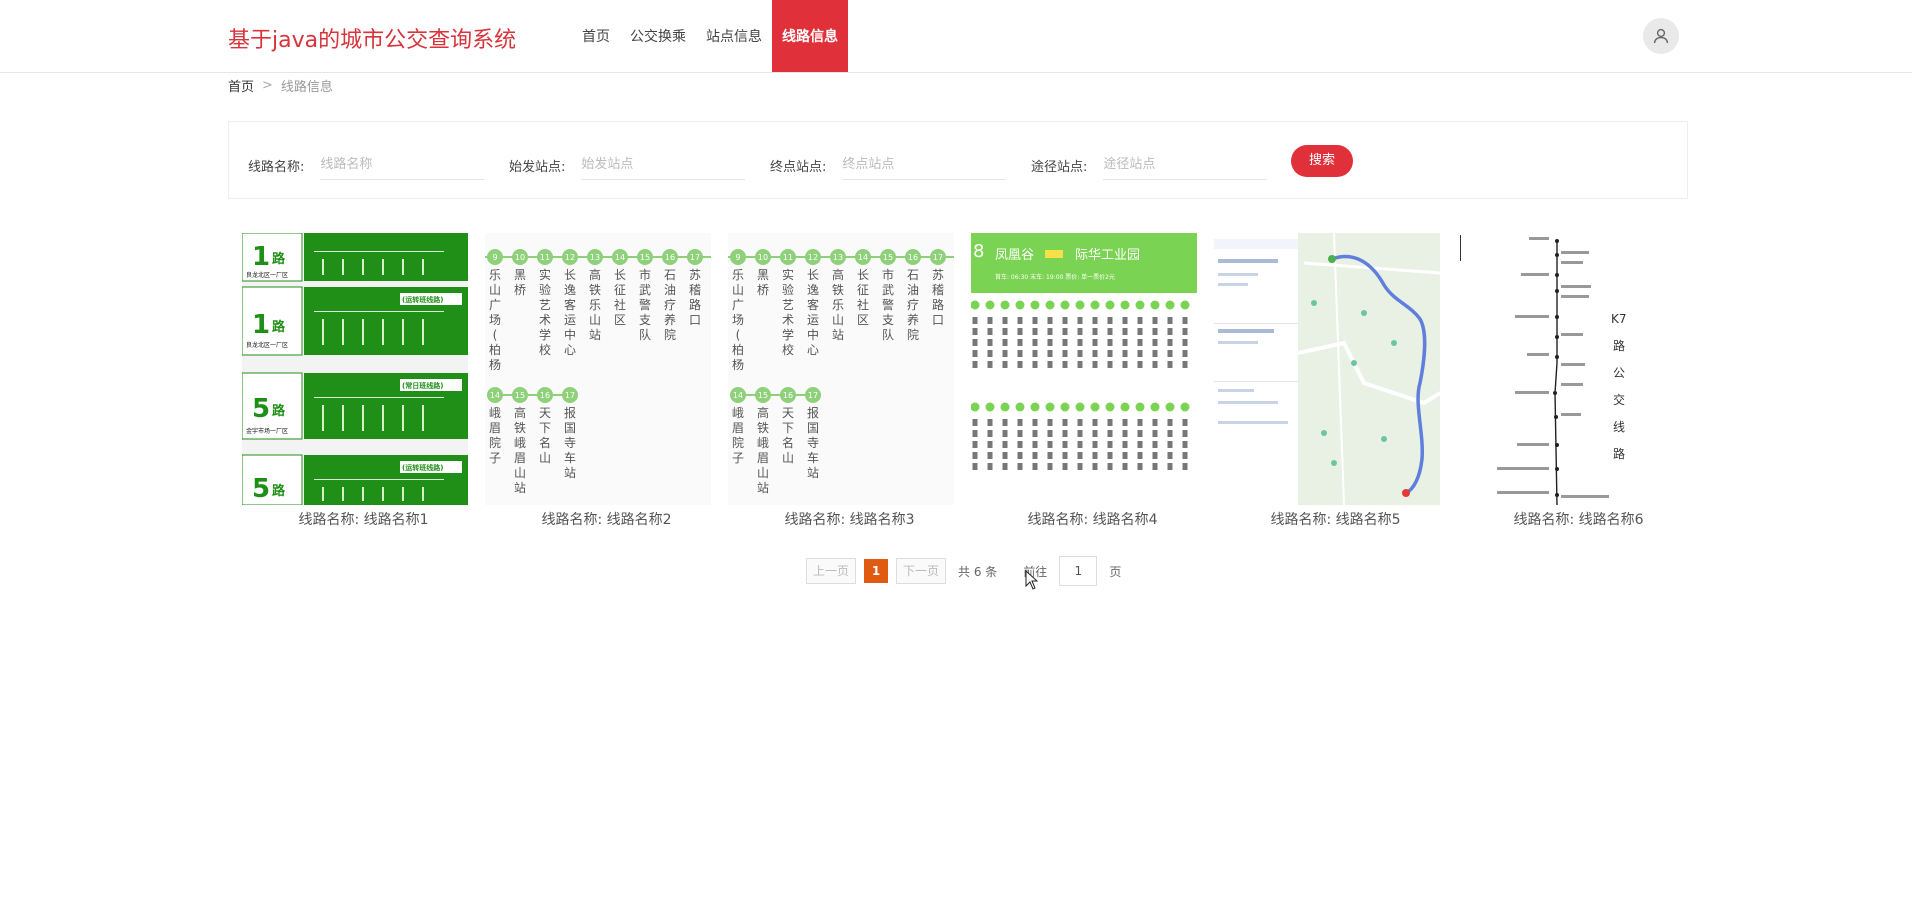  Describe the element at coordinates (545, 442) in the screenshot. I see `stop-name-char: 名` at that location.